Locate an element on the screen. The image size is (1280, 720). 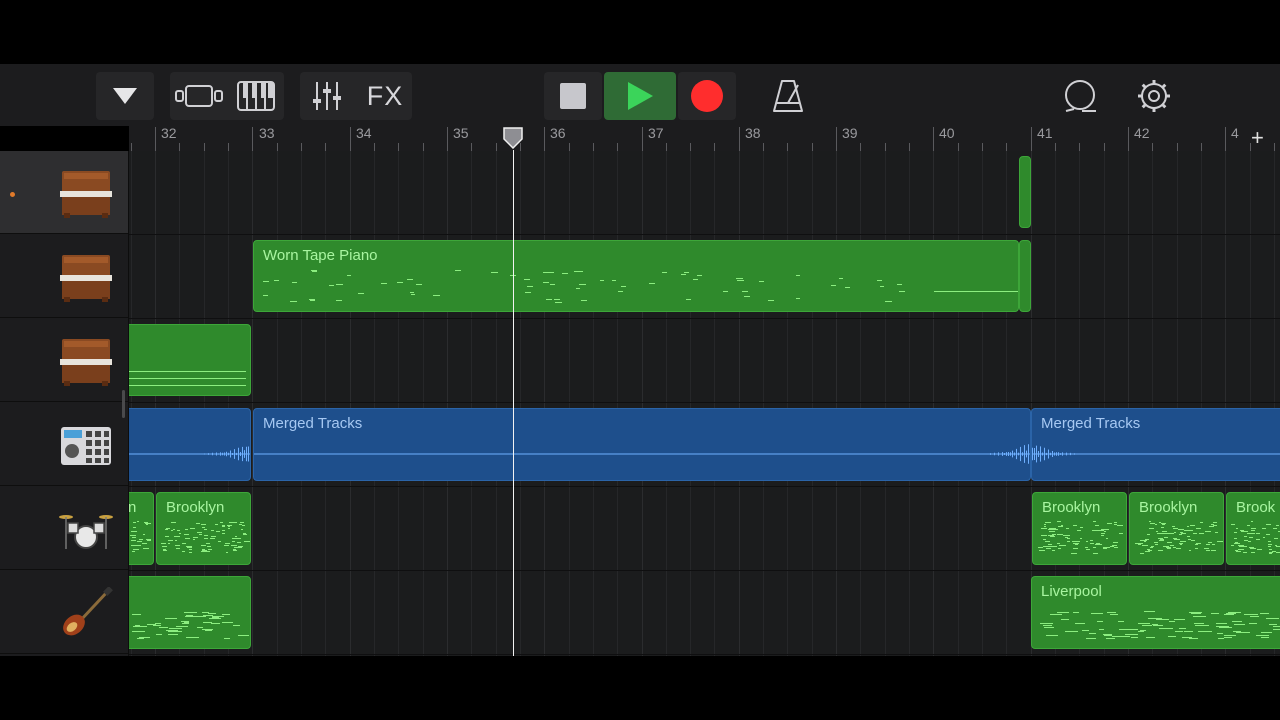
drummer-region: n is located at coordinates (141, 528).